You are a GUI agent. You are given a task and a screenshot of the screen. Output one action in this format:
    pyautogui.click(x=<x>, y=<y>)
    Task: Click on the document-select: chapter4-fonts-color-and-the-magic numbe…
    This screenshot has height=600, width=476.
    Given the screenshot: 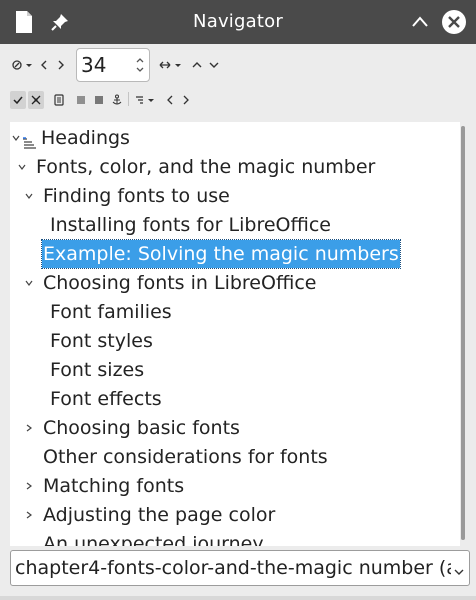 What is the action you would take?
    pyautogui.click(x=240, y=568)
    